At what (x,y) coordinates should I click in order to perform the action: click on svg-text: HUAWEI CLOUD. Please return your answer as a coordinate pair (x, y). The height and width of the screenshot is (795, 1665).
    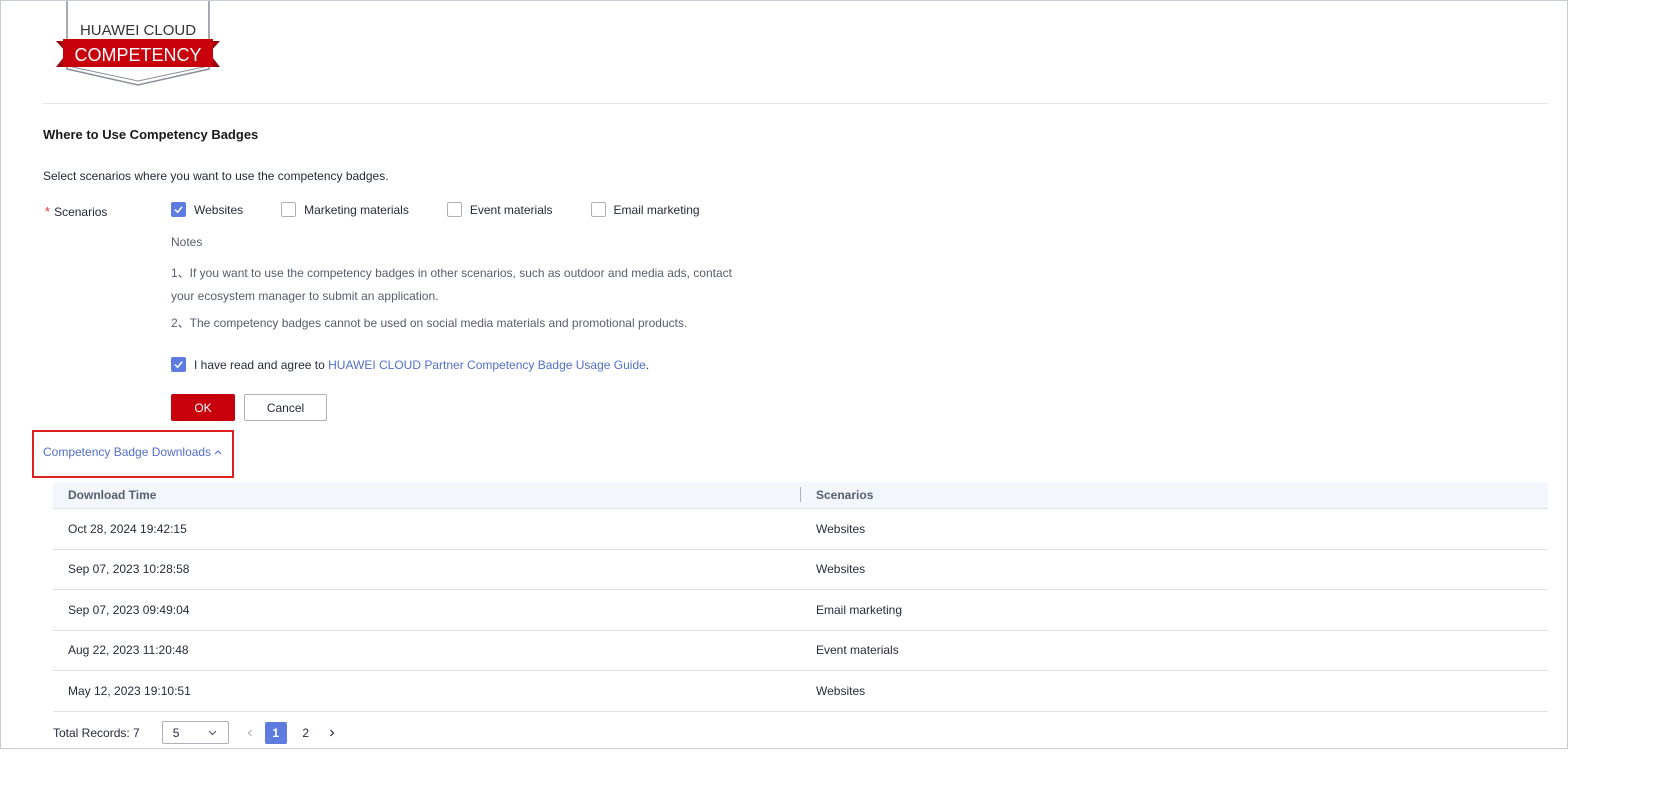
    Looking at the image, I should click on (138, 30).